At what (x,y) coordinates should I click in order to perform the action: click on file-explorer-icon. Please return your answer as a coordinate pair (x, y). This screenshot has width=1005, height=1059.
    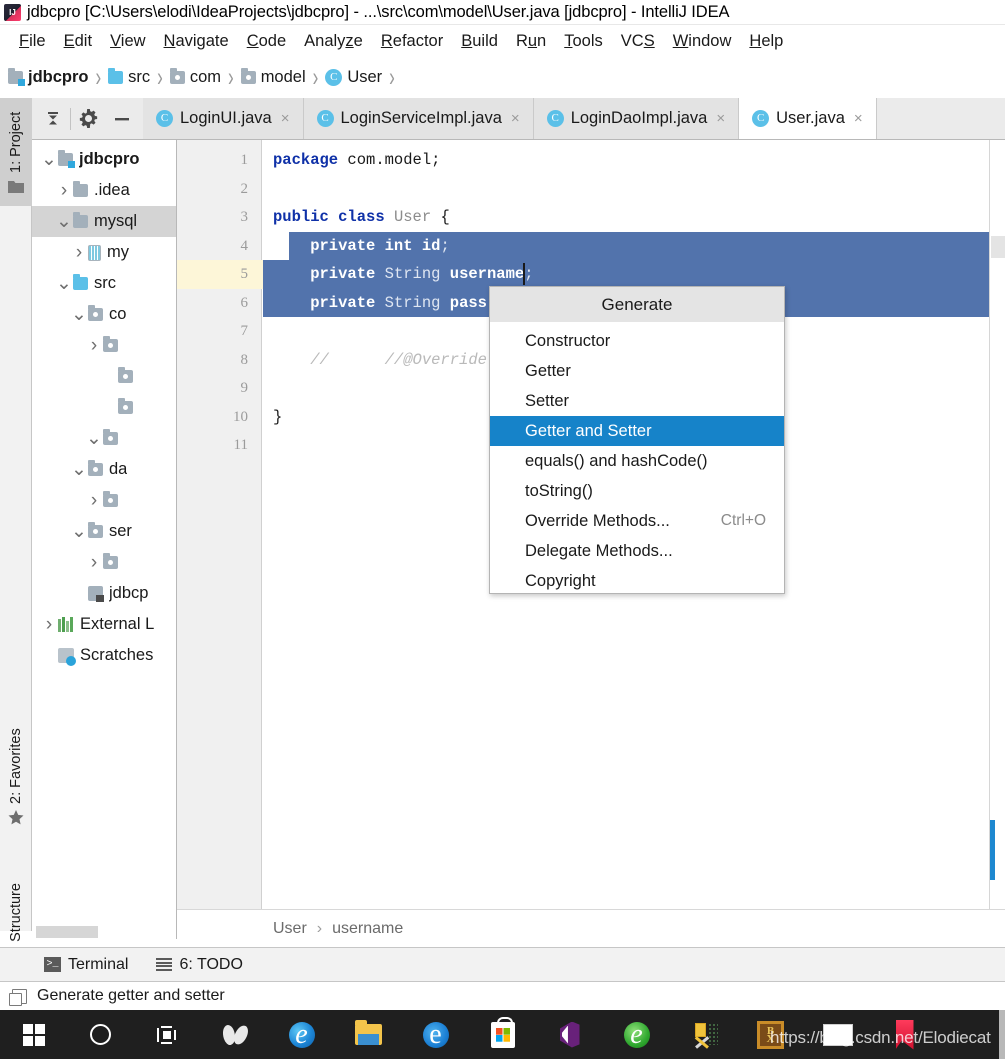
    Looking at the image, I should click on (368, 1034).